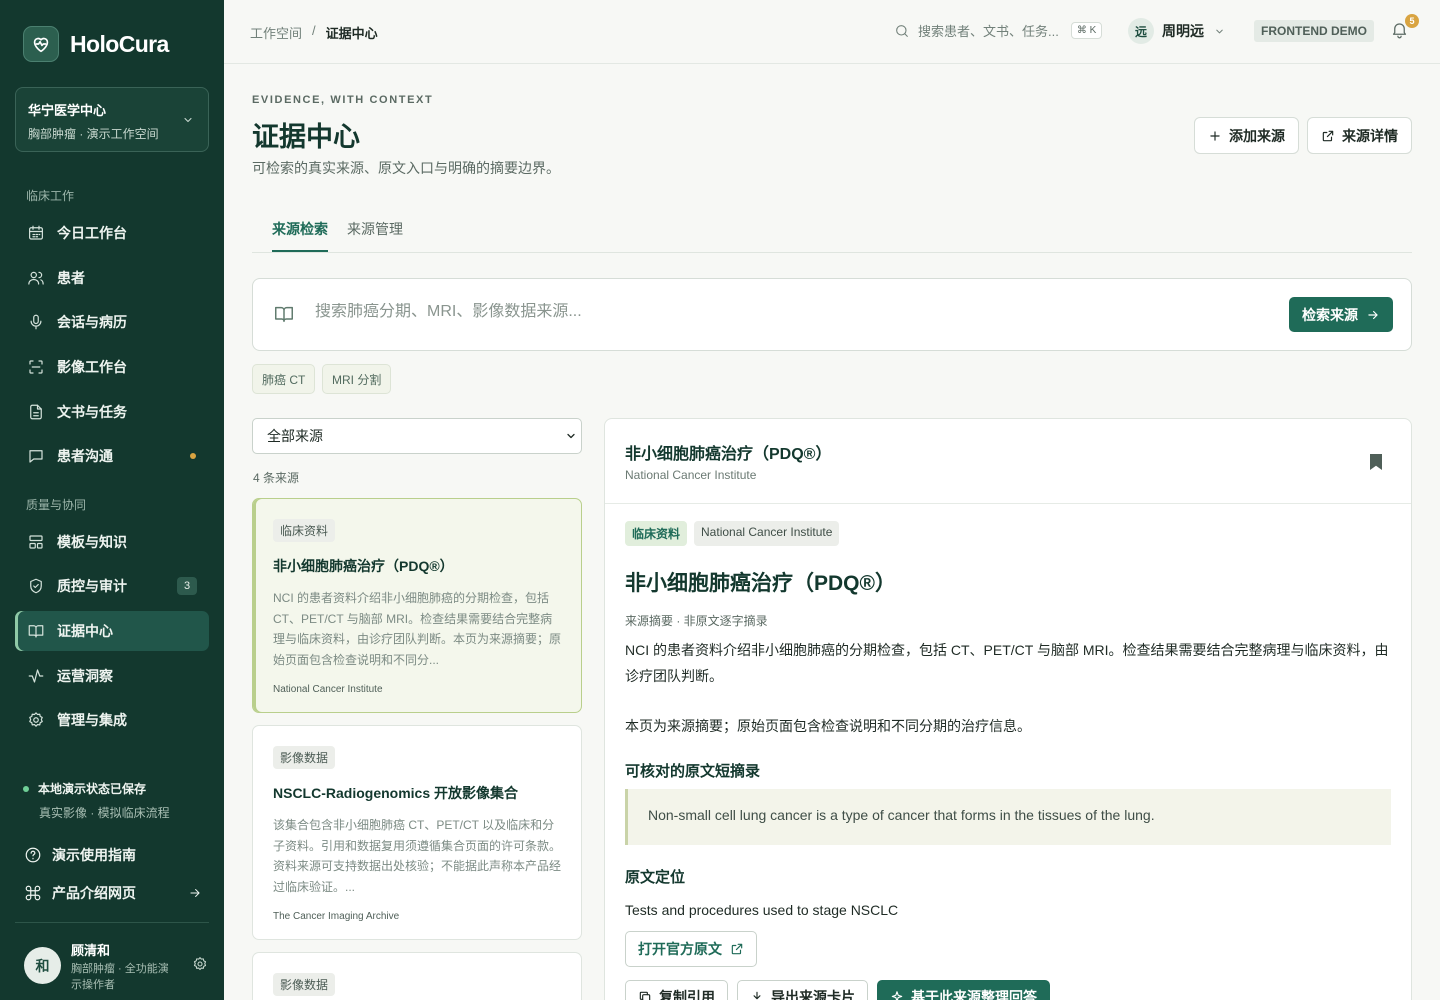 The height and width of the screenshot is (1000, 1440). I want to click on source-search-box: 检索来源, so click(832, 314).